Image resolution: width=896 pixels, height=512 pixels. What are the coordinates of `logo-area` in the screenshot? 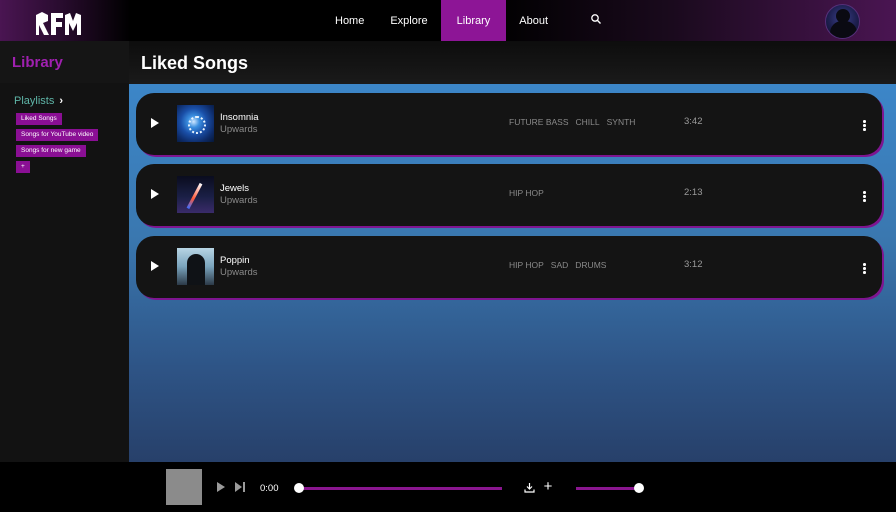 It's located at (65, 20).